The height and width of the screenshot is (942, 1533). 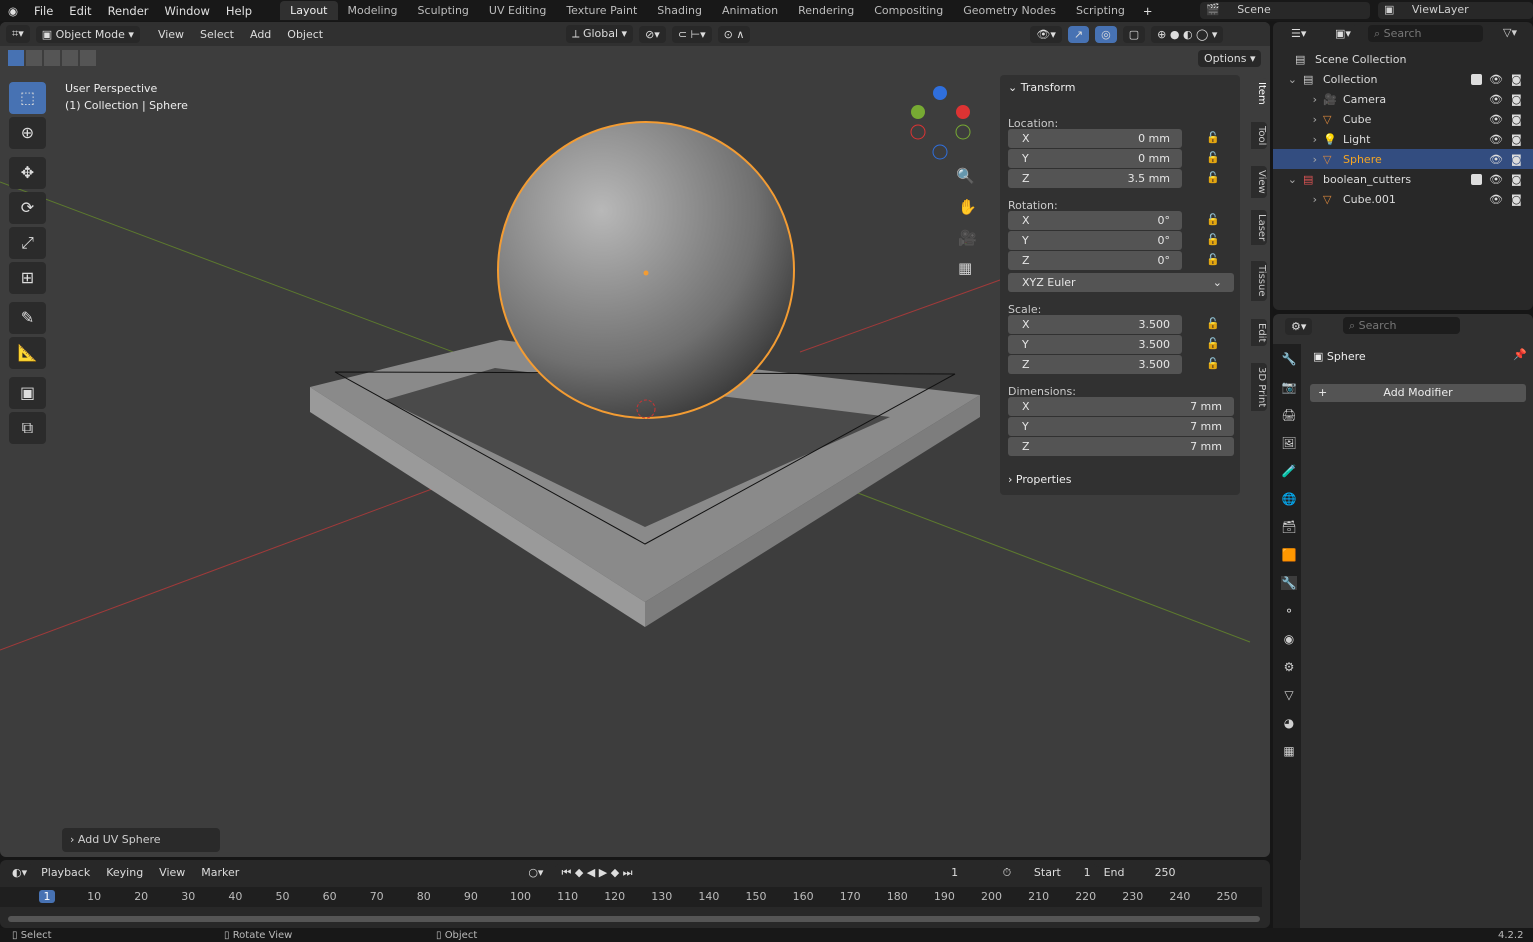 I want to click on frame-tick: 40, so click(x=235, y=896).